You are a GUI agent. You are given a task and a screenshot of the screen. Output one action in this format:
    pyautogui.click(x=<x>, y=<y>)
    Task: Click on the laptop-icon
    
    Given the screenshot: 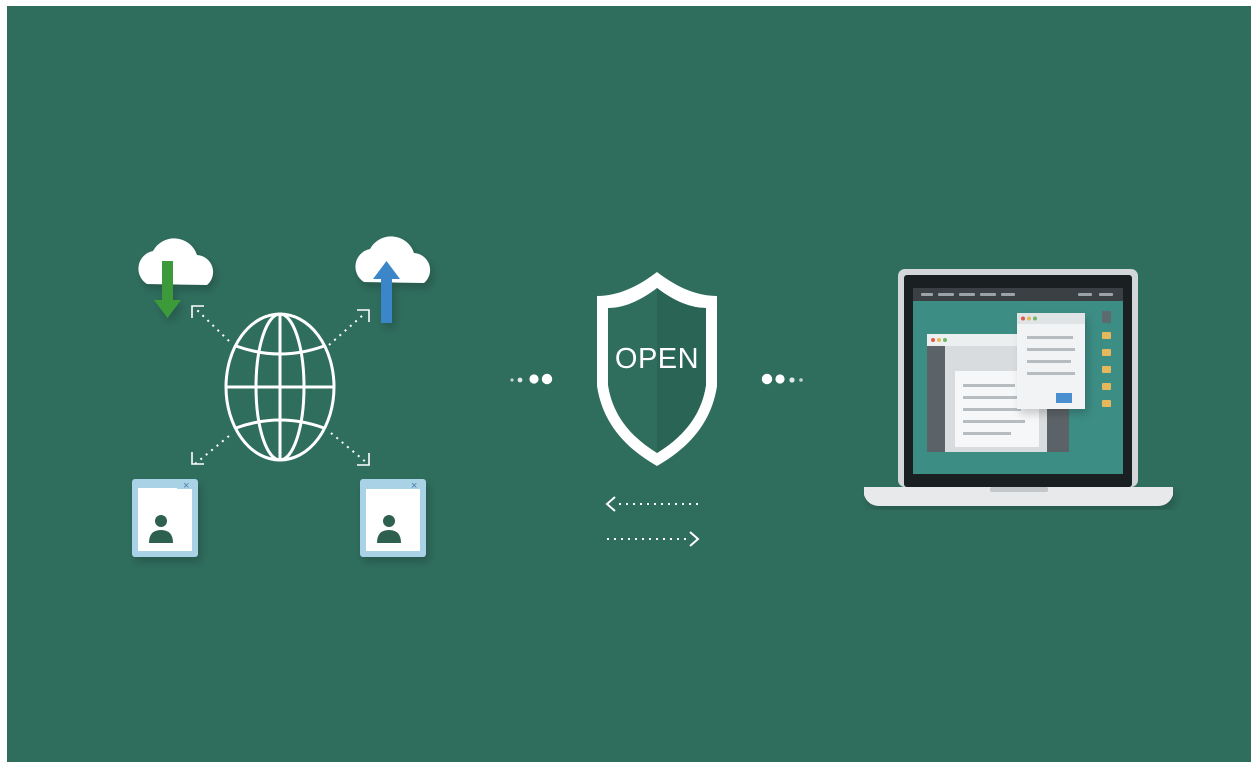 What is the action you would take?
    pyautogui.click(x=1018, y=387)
    